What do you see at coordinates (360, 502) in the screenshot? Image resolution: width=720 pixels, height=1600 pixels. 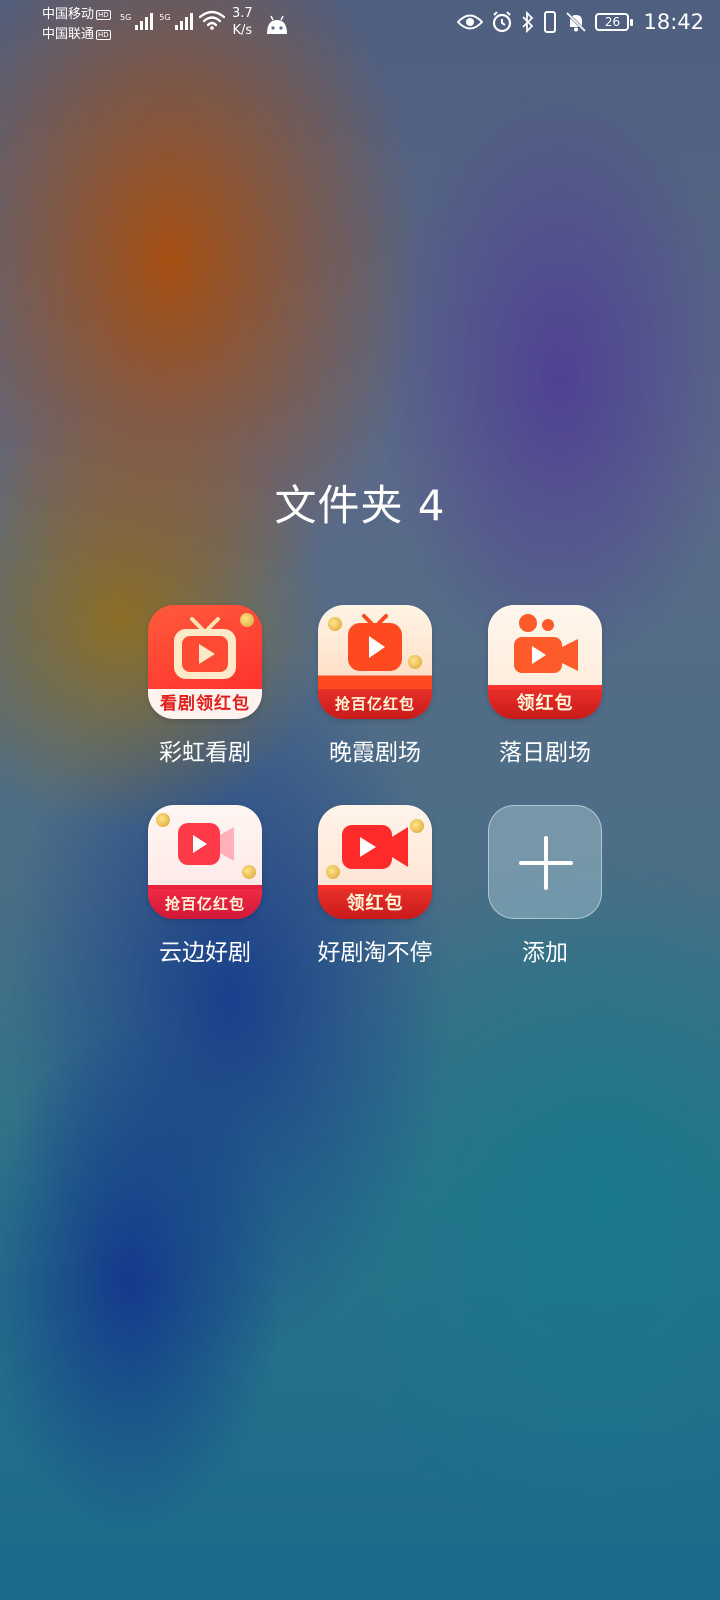 I see `folder-title: 文件夹 4` at bounding box center [360, 502].